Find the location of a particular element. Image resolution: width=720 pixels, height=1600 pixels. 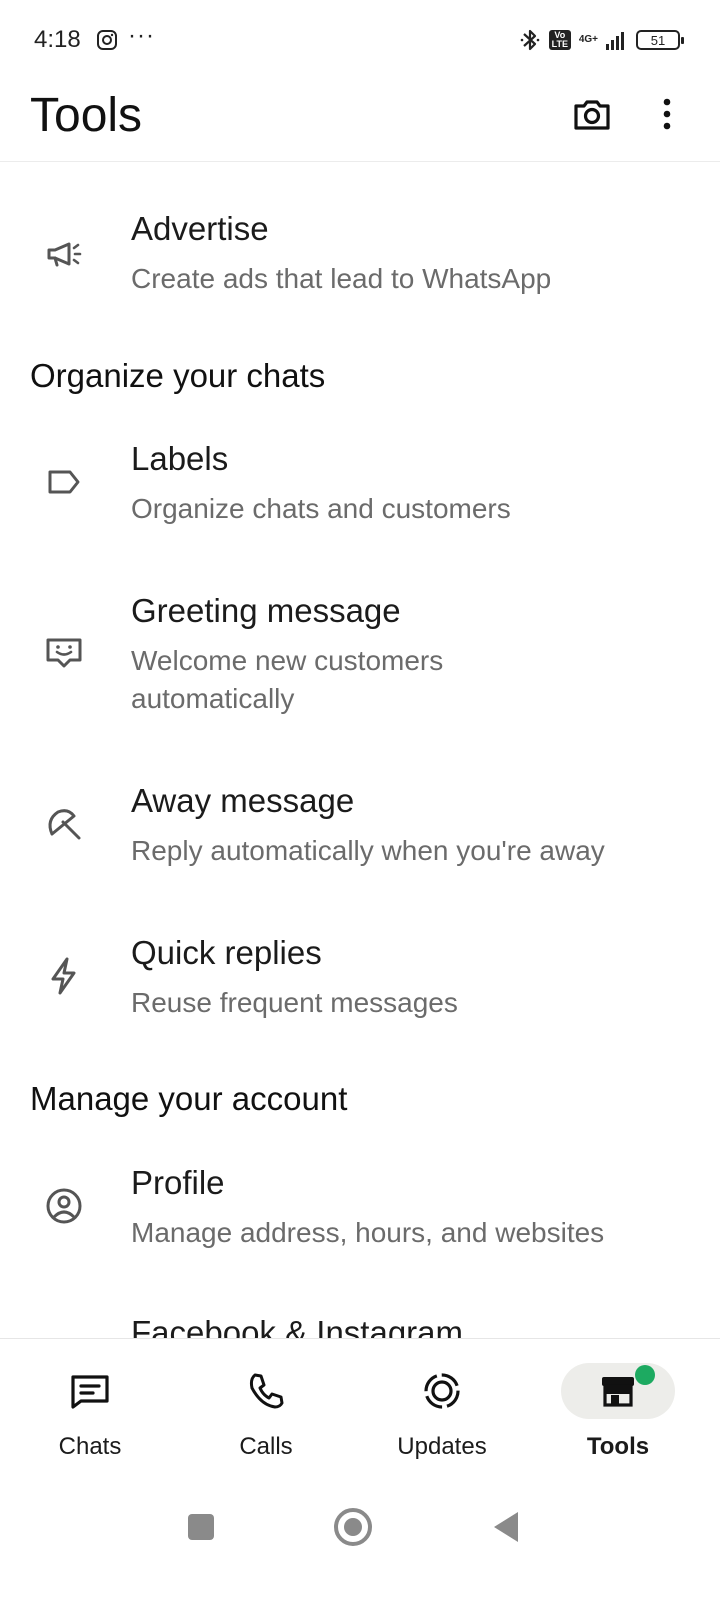

more-options-icon is located at coordinates (667, 114).